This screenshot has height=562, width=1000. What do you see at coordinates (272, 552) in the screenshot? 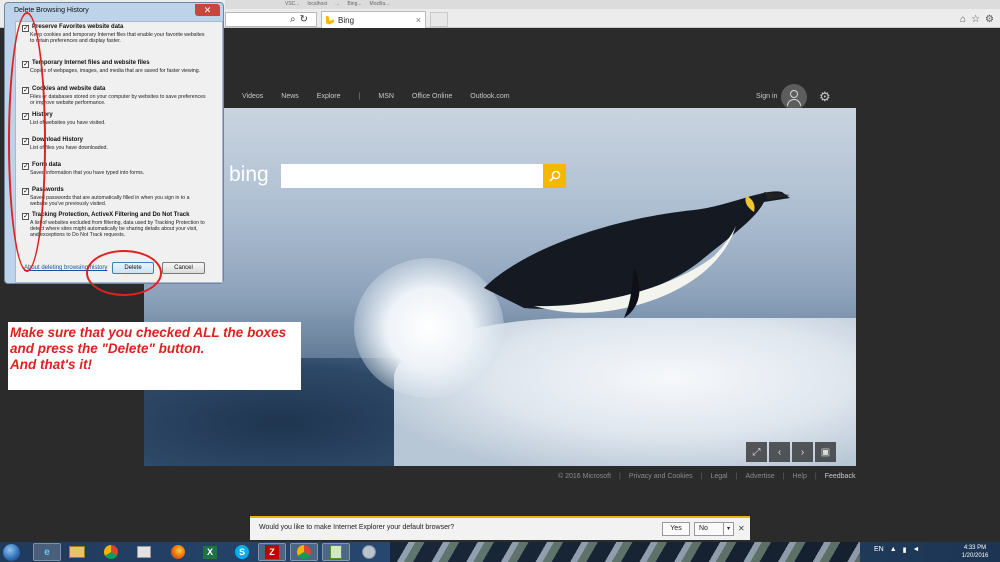
I see `filezilla-icon: Z` at bounding box center [272, 552].